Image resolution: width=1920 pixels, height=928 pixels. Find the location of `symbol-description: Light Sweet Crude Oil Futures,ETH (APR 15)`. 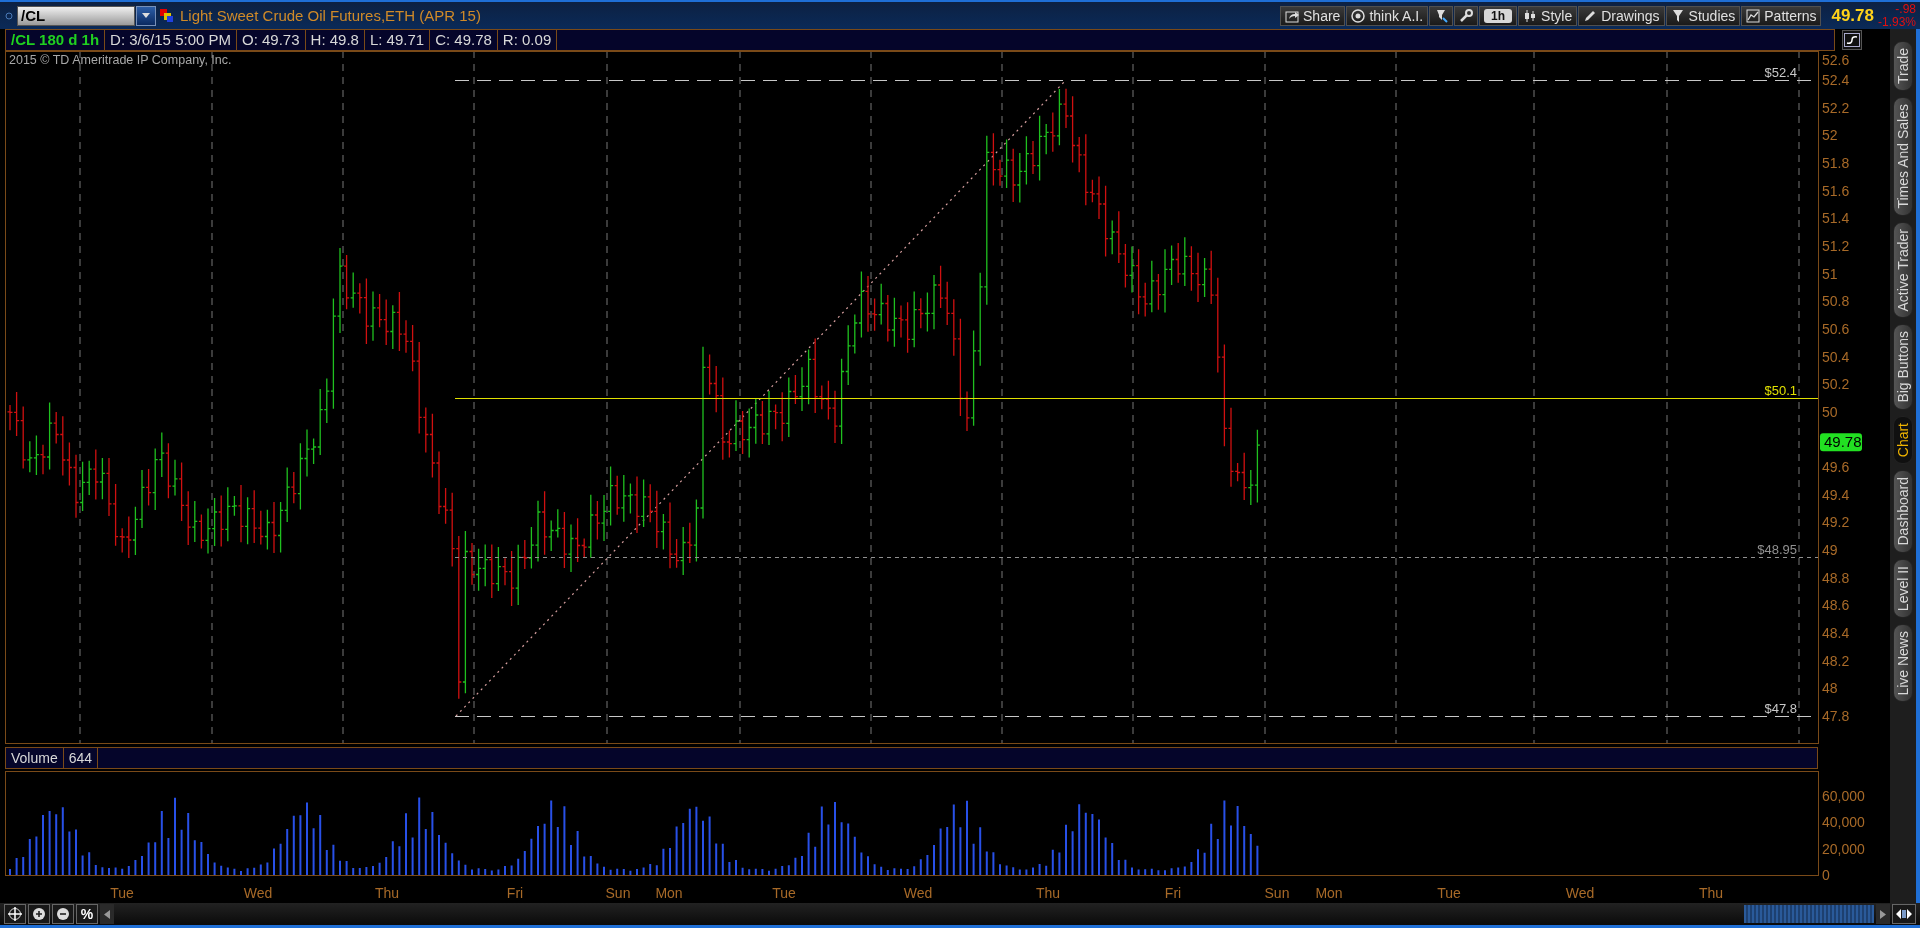

symbol-description: Light Sweet Crude Oil Futures,ETH (APR 15) is located at coordinates (330, 16).